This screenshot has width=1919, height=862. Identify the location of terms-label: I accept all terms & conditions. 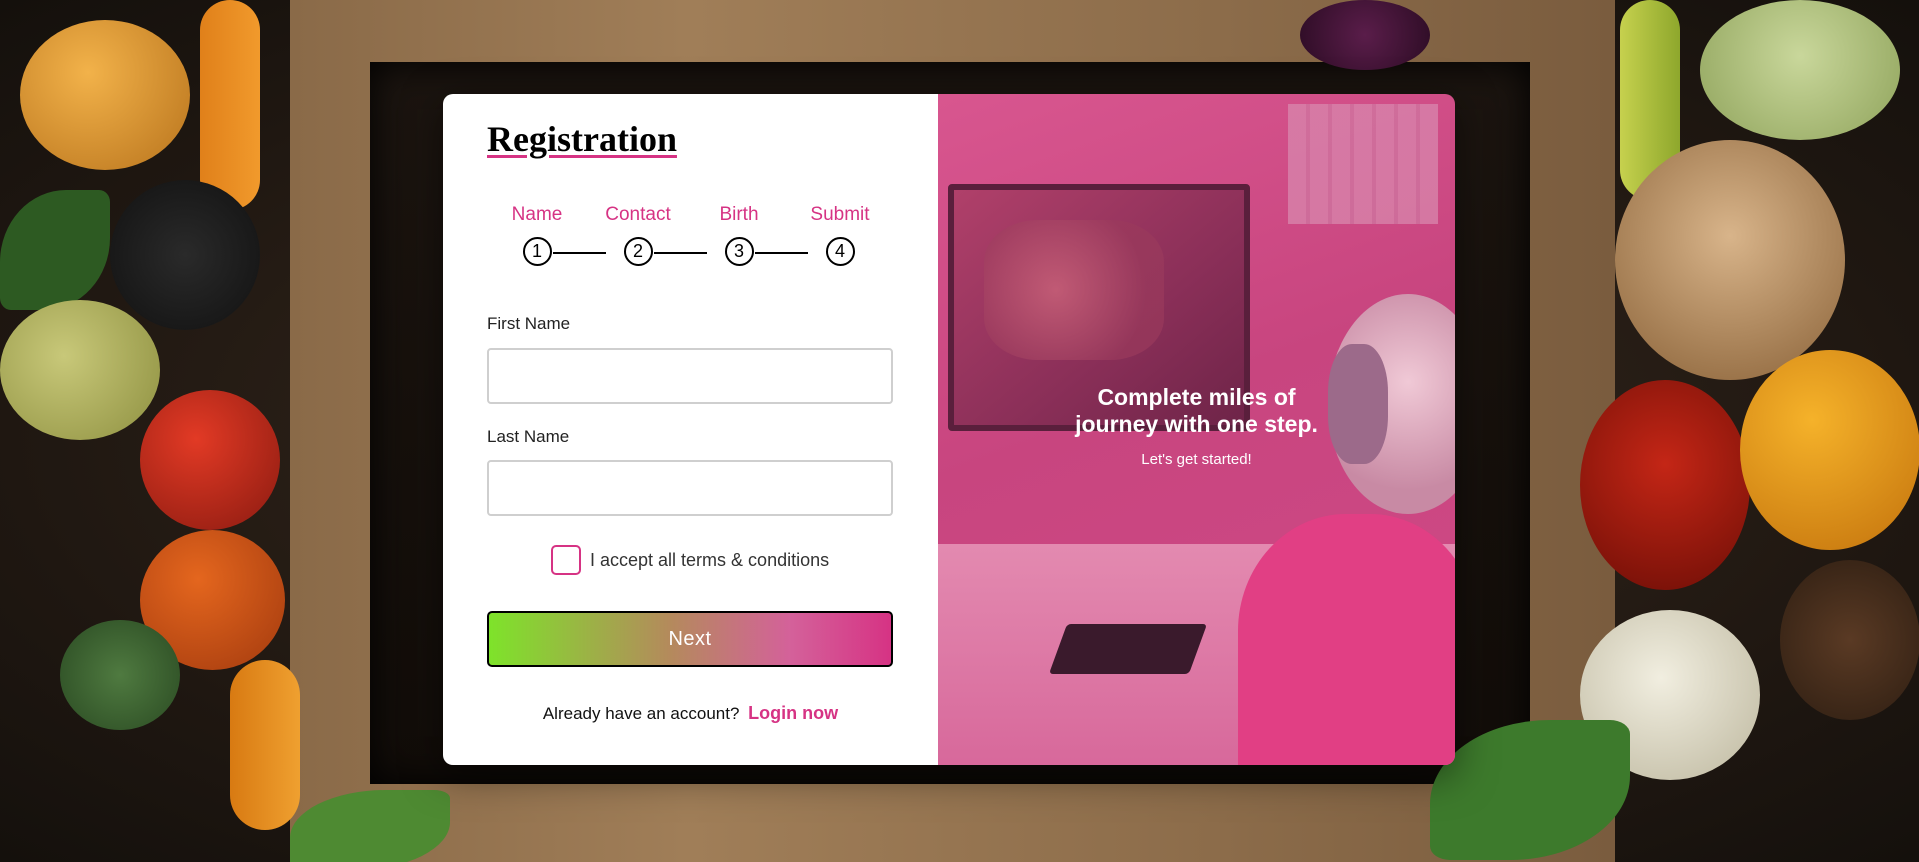
(710, 559).